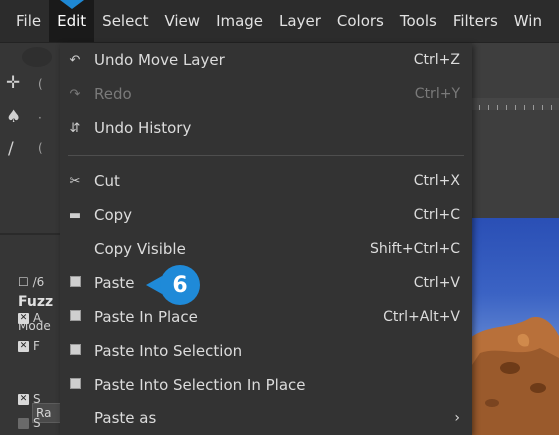  Describe the element at coordinates (418, 21) in the screenshot. I see `menu-tools: Tools` at that location.